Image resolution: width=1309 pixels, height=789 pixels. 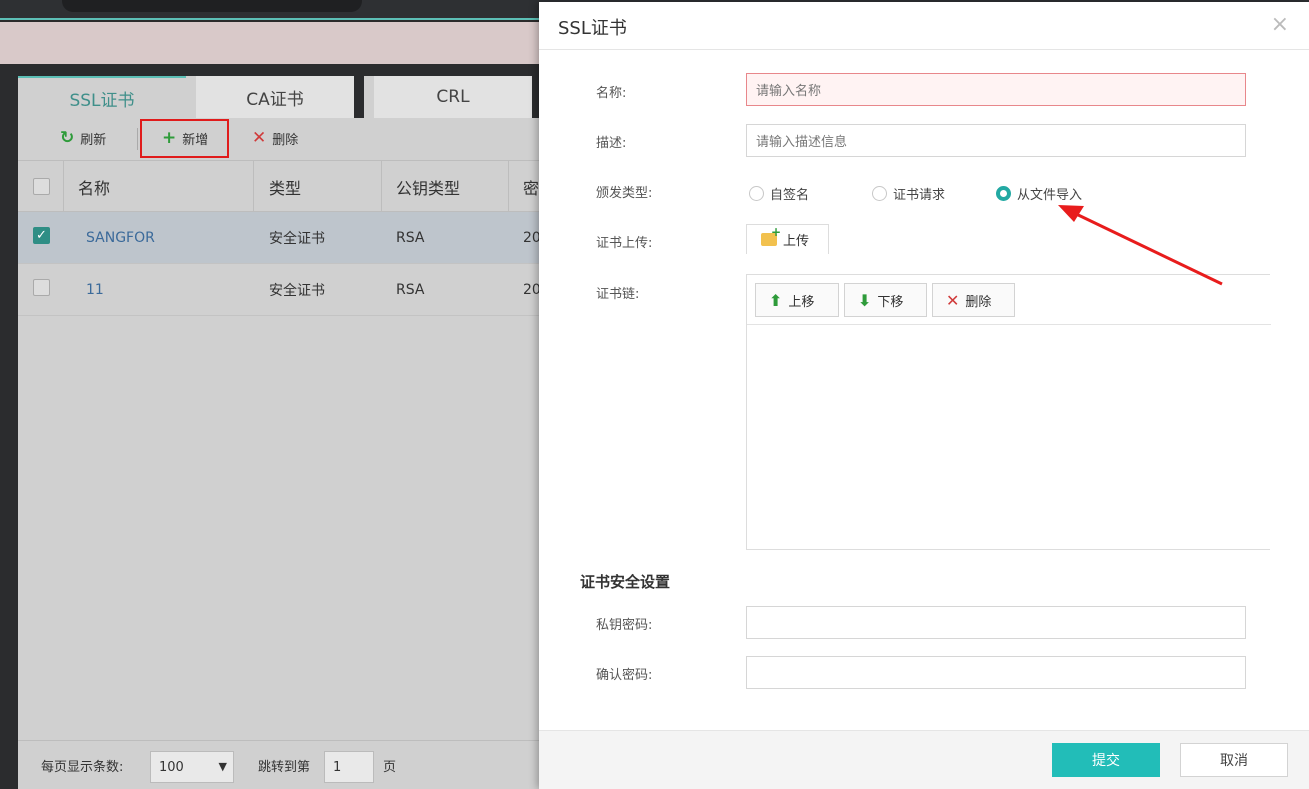 What do you see at coordinates (611, 143) in the screenshot?
I see `description-label: 描述:` at bounding box center [611, 143].